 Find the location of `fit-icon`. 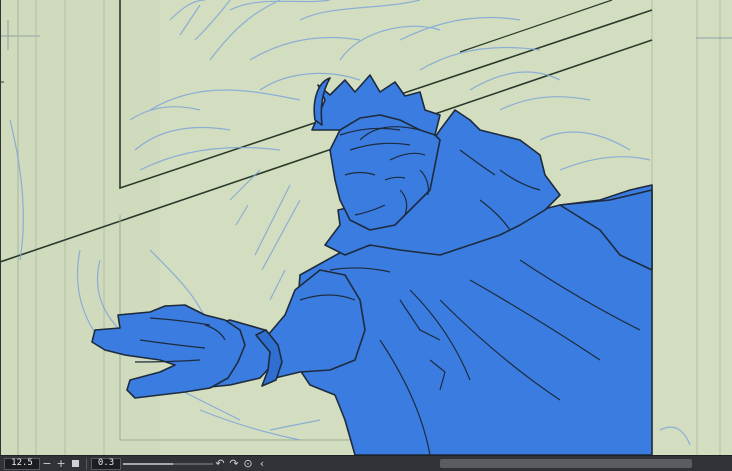

fit-icon is located at coordinates (75, 464).